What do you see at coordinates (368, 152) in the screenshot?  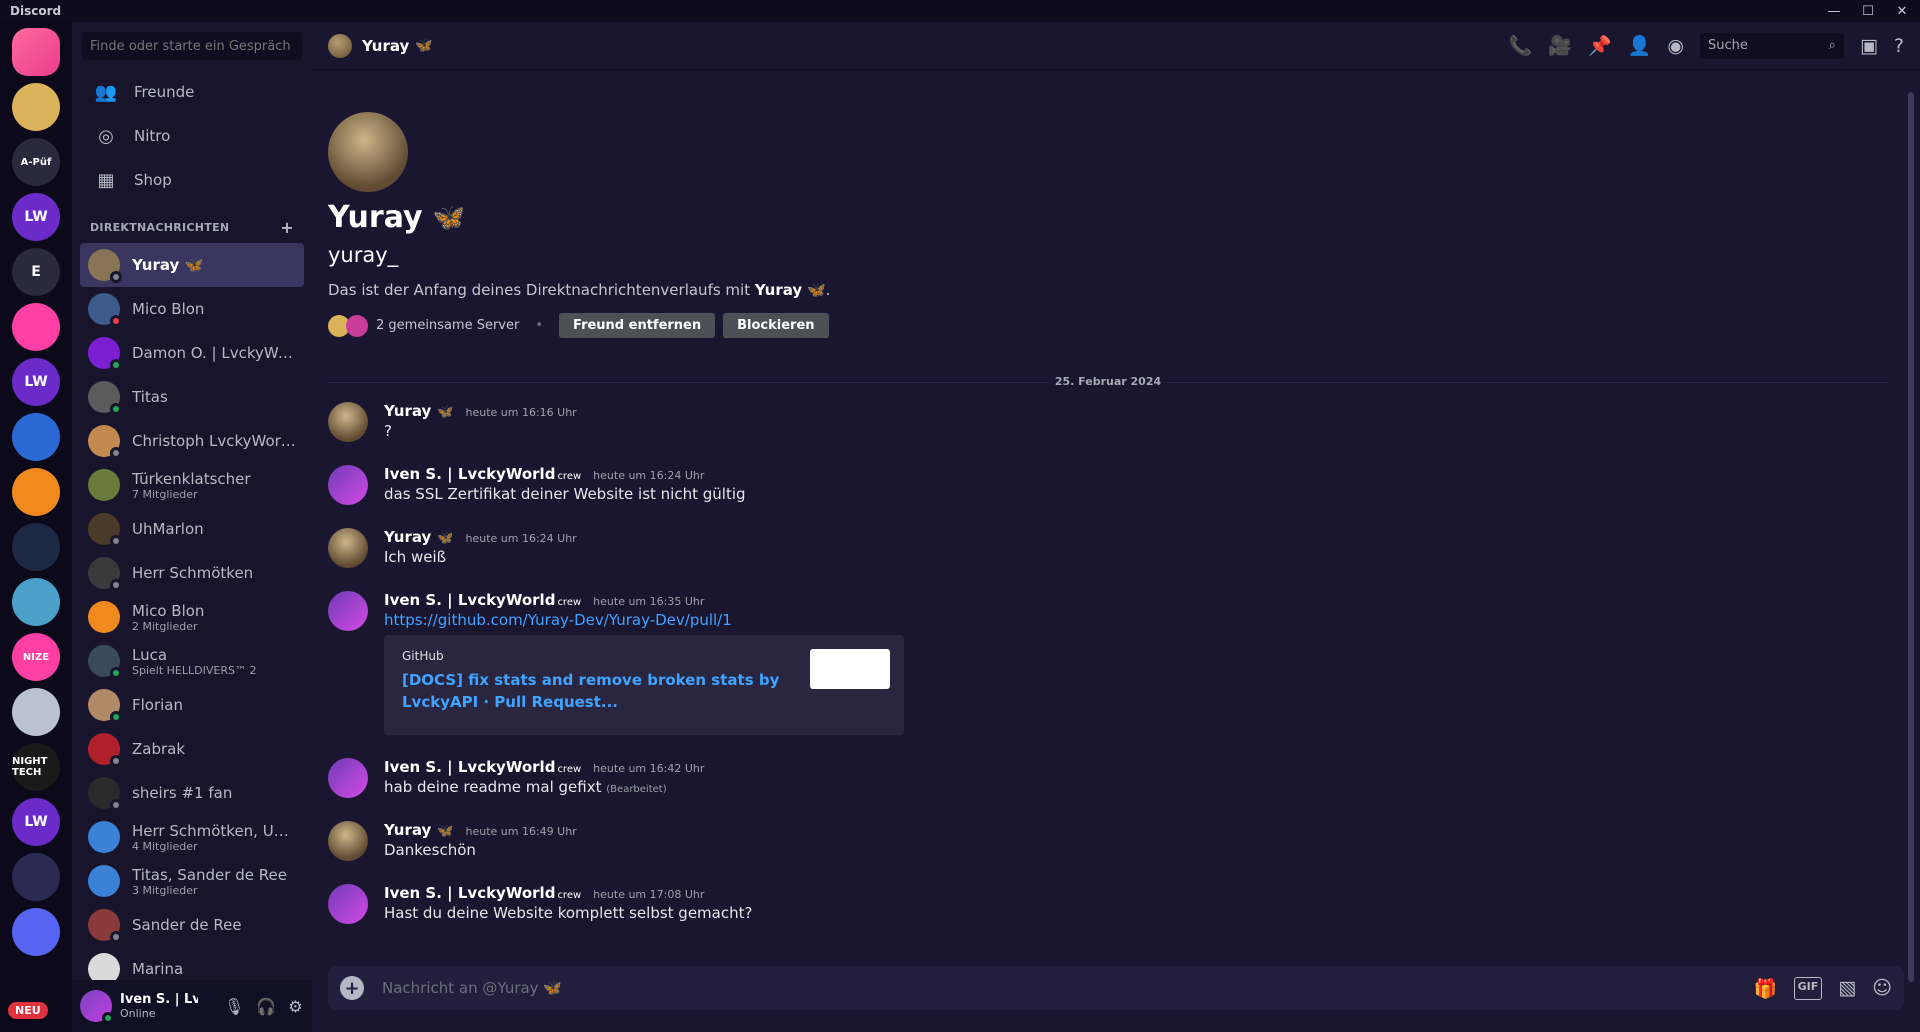 I see `intro-avatar` at bounding box center [368, 152].